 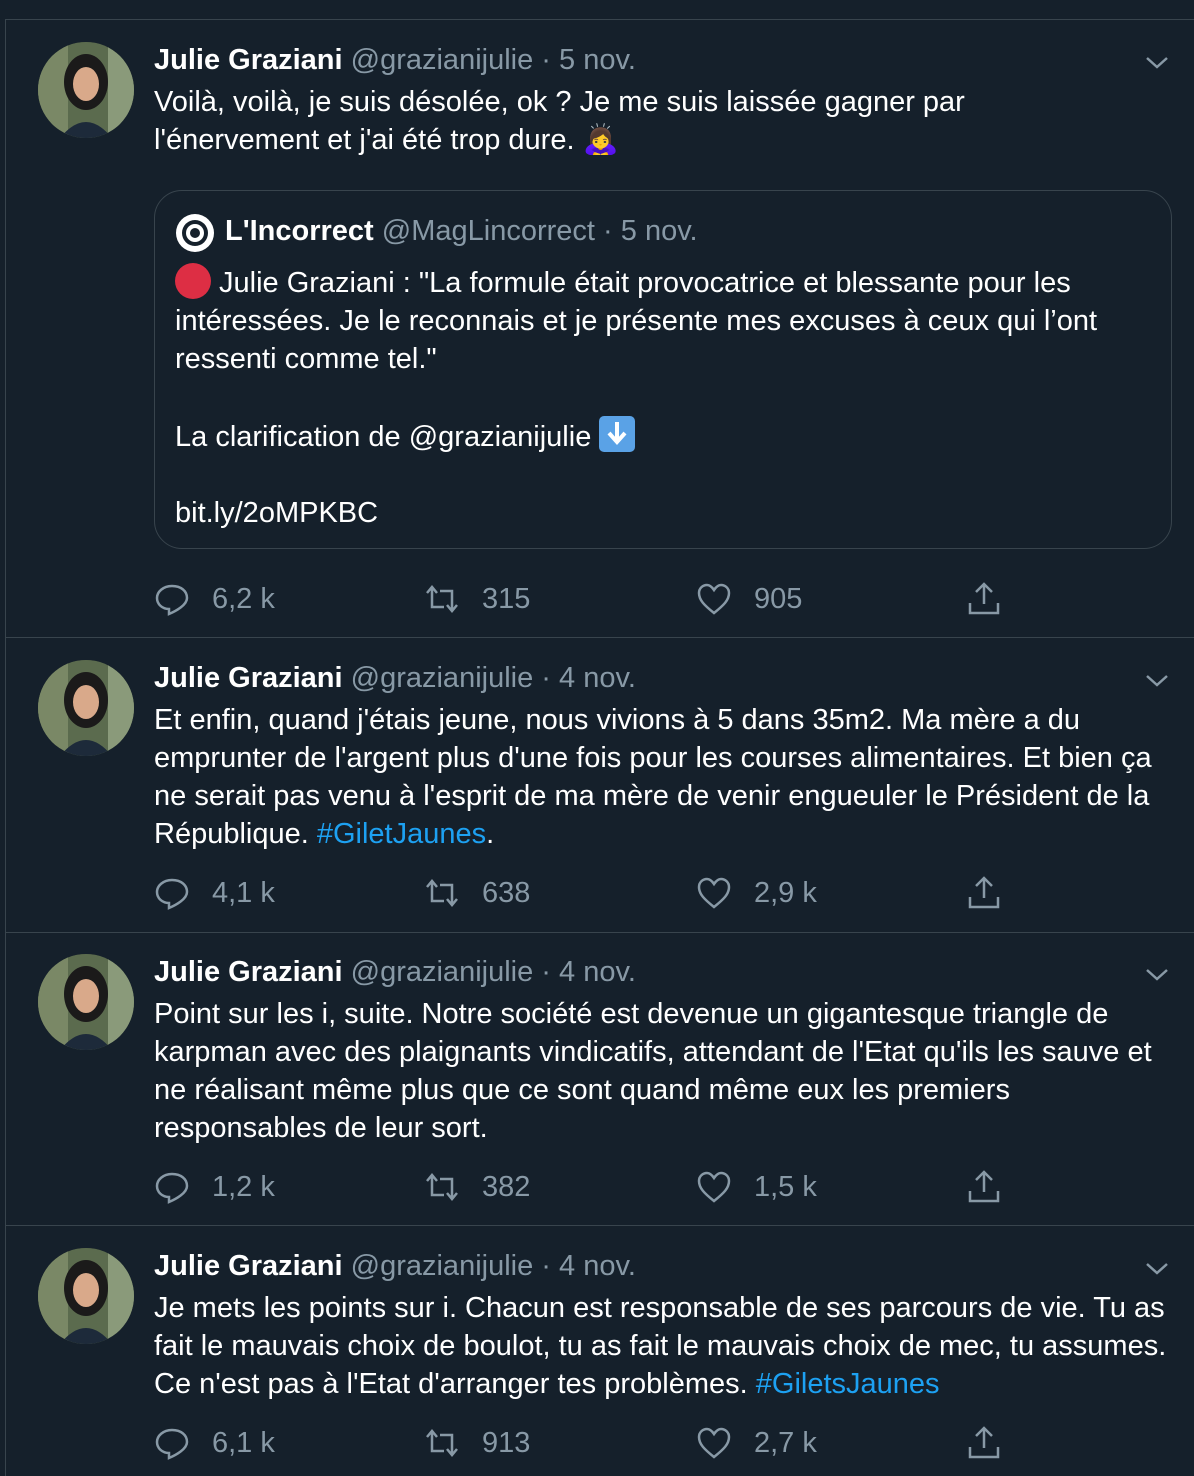 What do you see at coordinates (669, 1443) in the screenshot?
I see `tweet-actions: 6,1 k 913 2,7 k` at bounding box center [669, 1443].